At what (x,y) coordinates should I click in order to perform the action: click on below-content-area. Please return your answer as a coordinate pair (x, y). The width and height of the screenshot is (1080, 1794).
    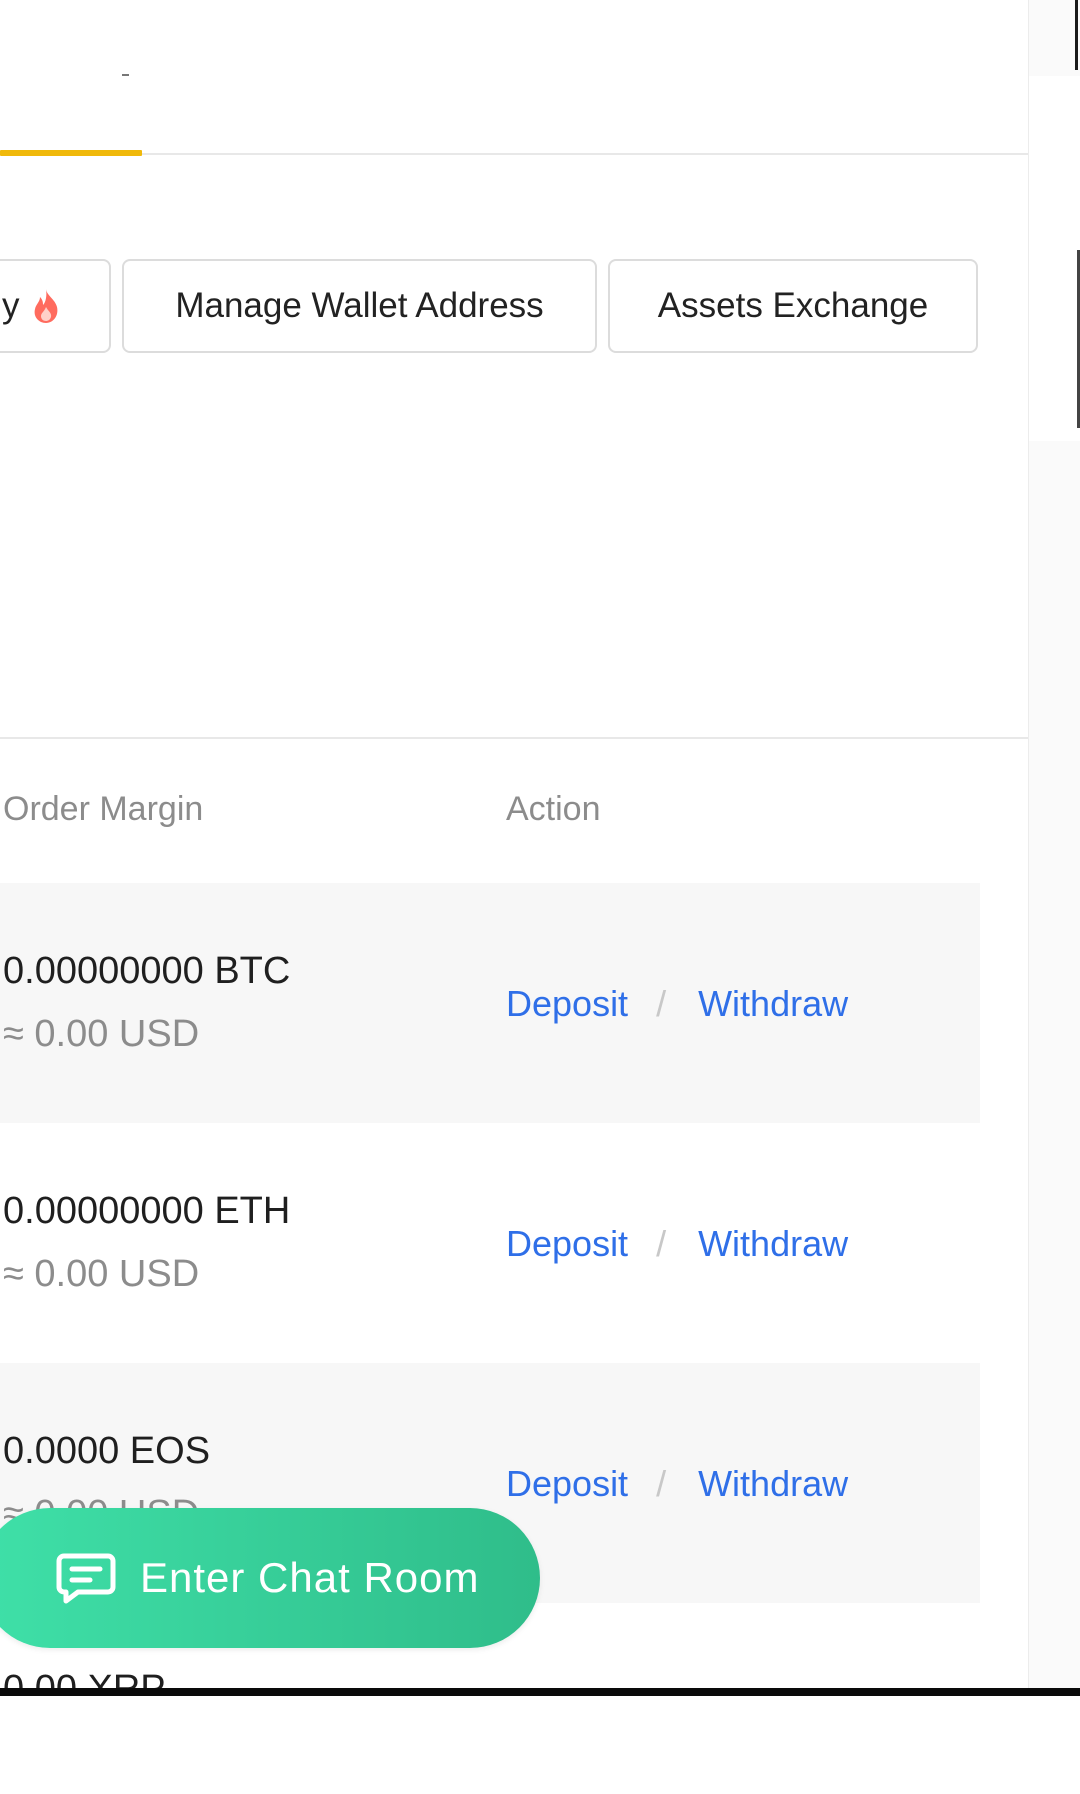
    Looking at the image, I should click on (540, 1745).